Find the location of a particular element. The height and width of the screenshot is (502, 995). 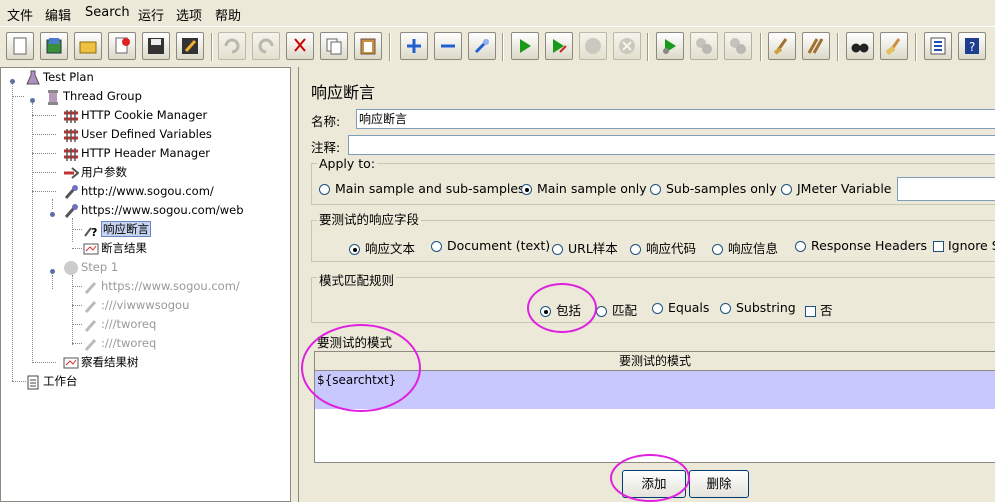

copy-icon is located at coordinates (334, 46).